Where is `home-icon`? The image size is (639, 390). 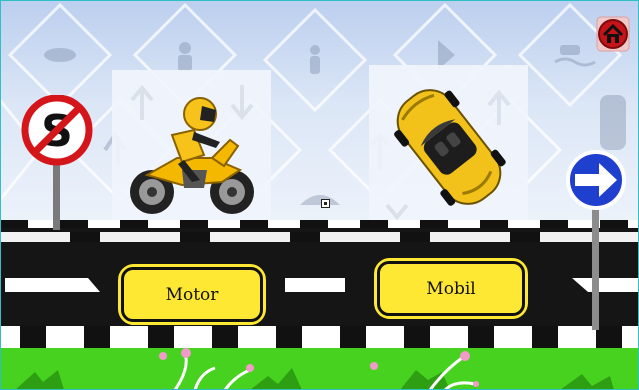 home-icon is located at coordinates (613, 34).